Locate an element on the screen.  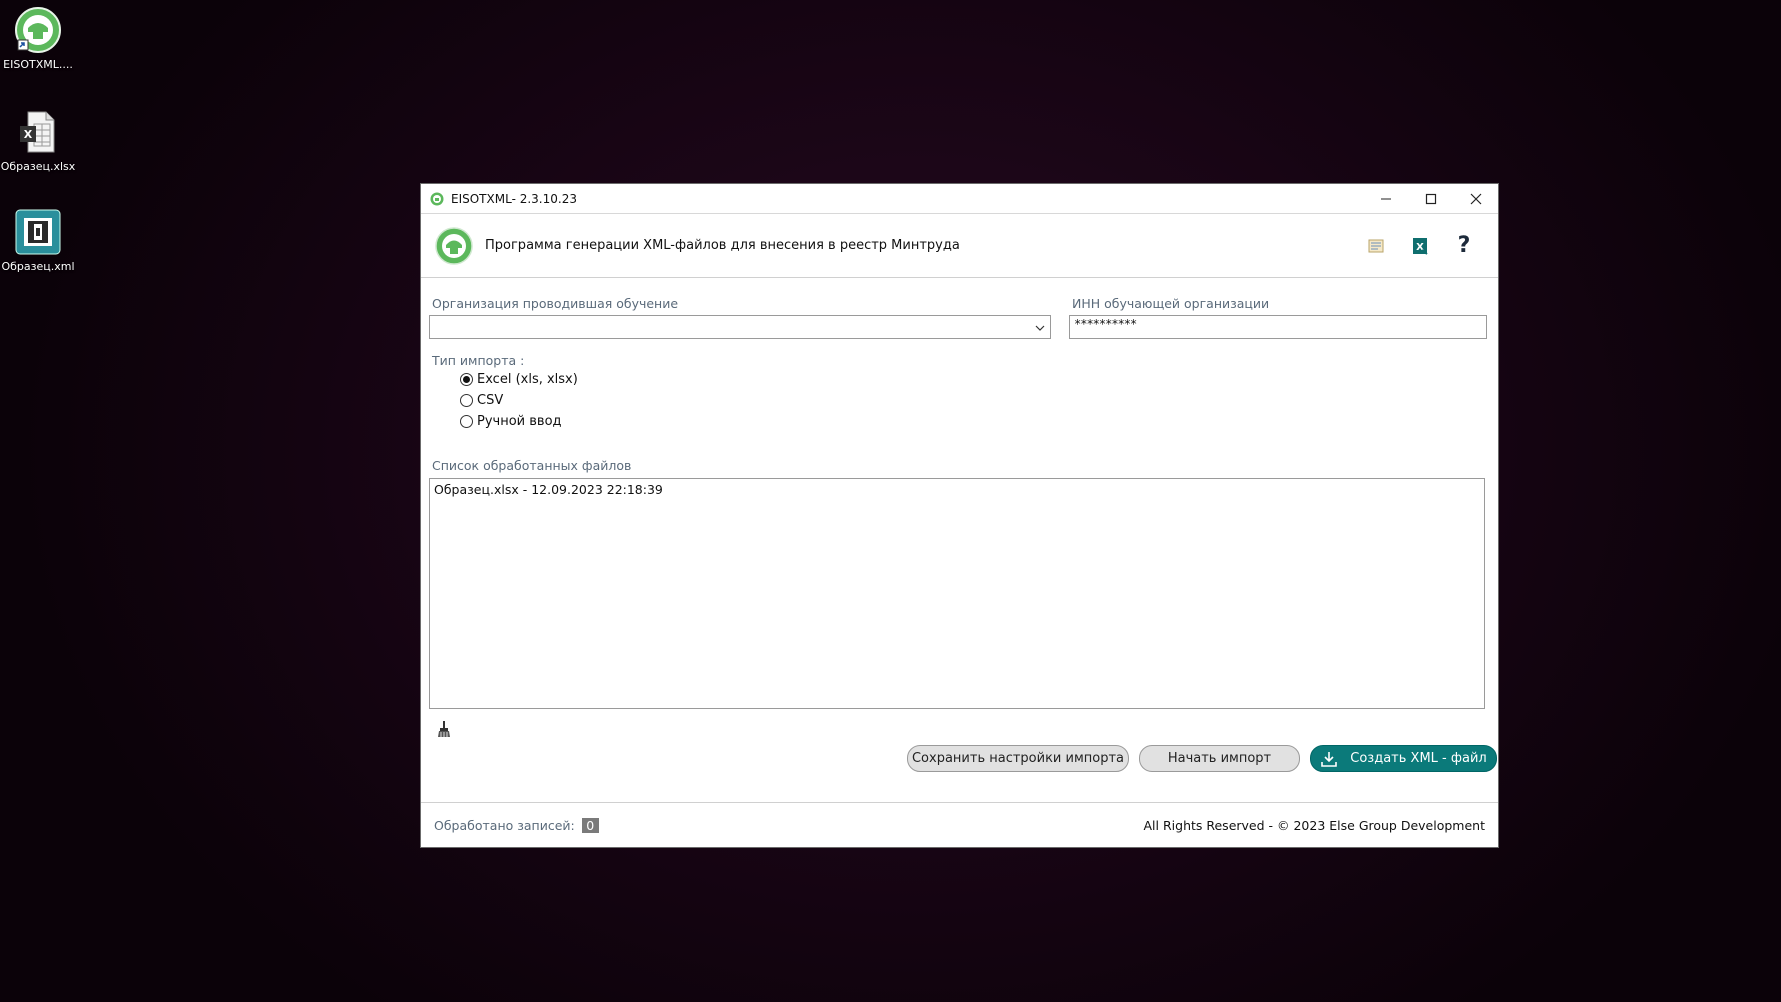
minimize-button is located at coordinates (1385, 199).